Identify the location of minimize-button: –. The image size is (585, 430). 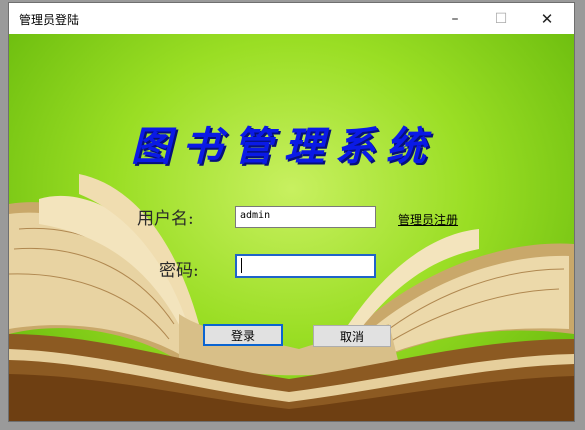
(455, 18).